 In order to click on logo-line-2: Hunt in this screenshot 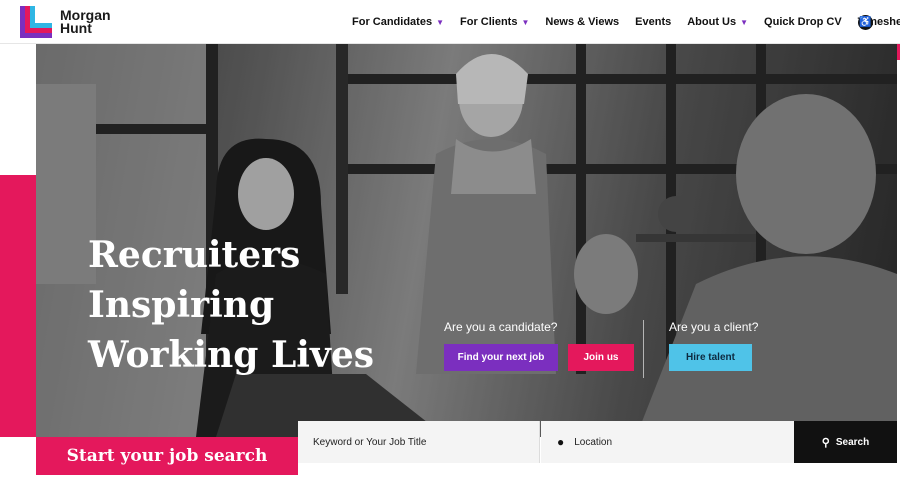, I will do `click(76, 28)`.